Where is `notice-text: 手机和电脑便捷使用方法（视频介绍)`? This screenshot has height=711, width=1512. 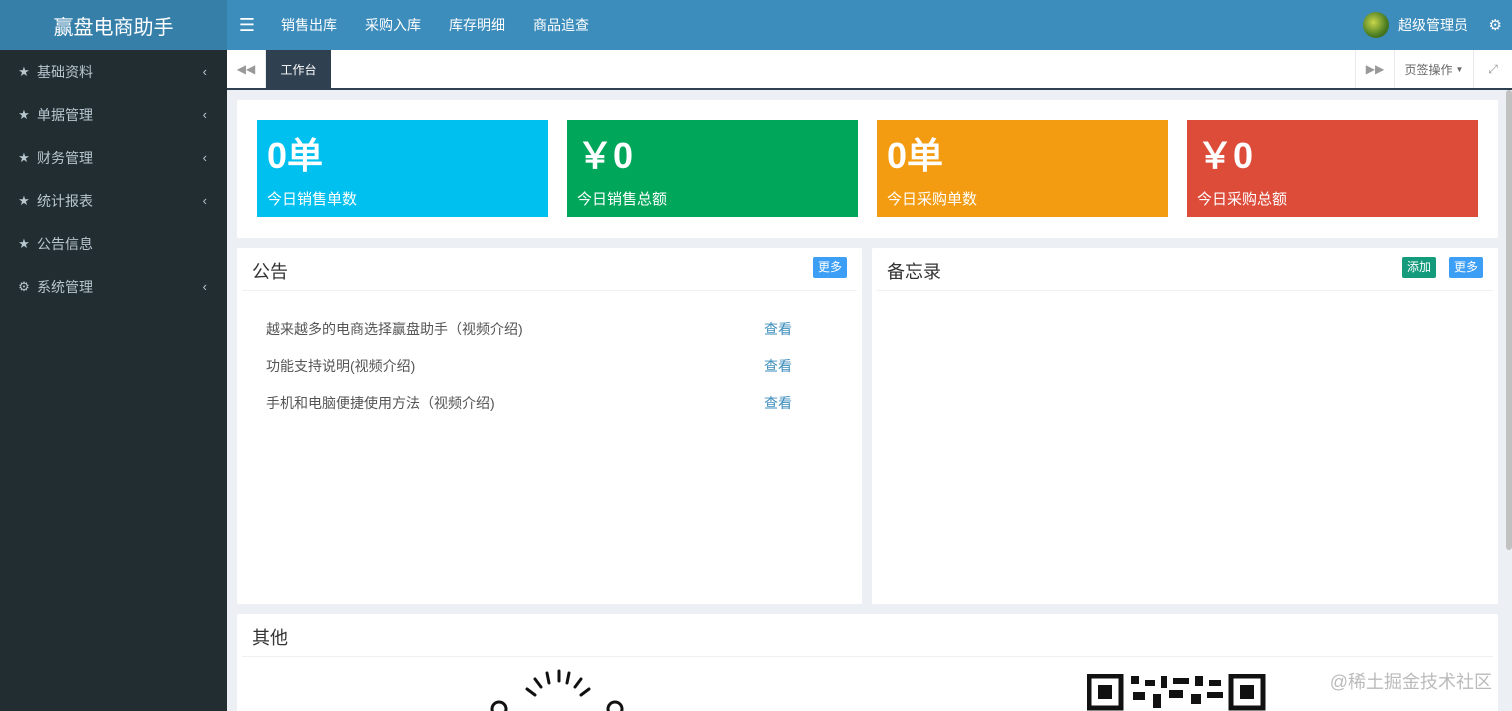 notice-text: 手机和电脑便捷使用方法（视频介绍) is located at coordinates (380, 402).